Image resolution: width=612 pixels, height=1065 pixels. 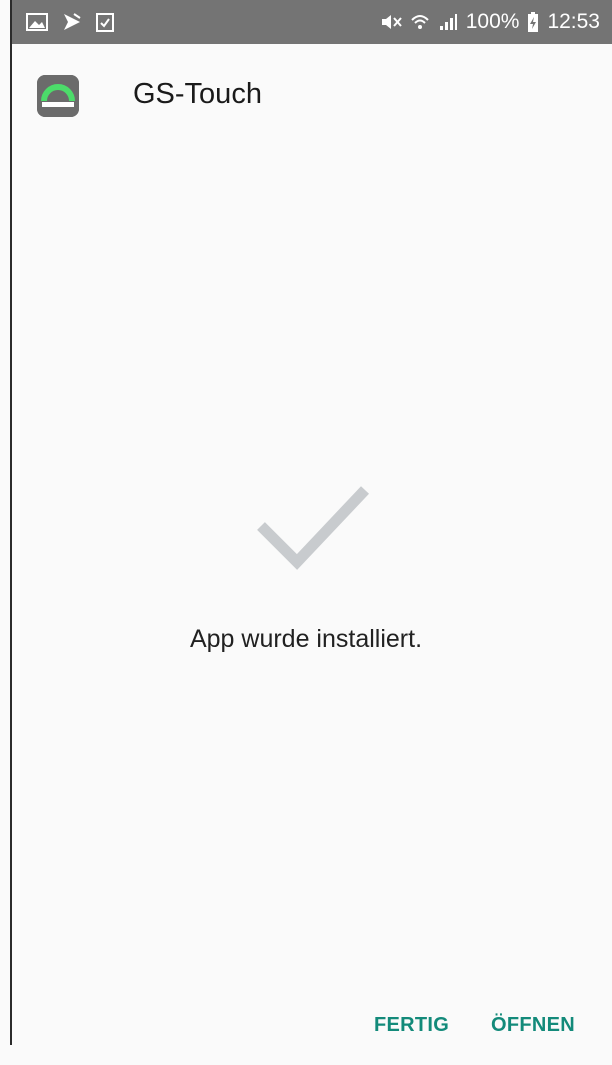 I want to click on gs-touch-app-icon, so click(x=58, y=96).